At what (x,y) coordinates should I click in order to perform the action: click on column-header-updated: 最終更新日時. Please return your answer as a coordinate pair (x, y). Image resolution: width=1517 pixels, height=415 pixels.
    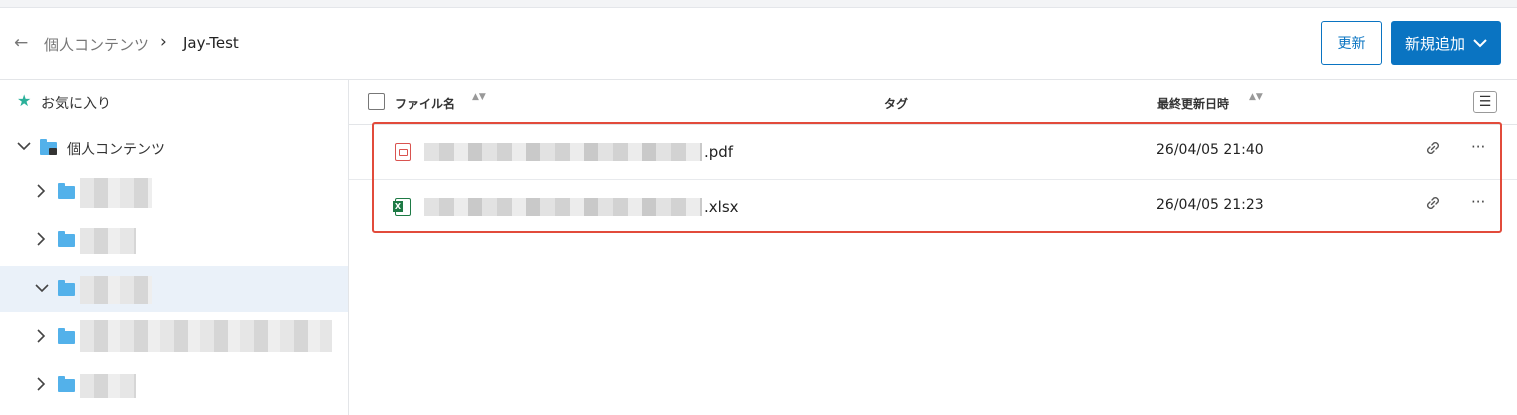
    Looking at the image, I should click on (1193, 103).